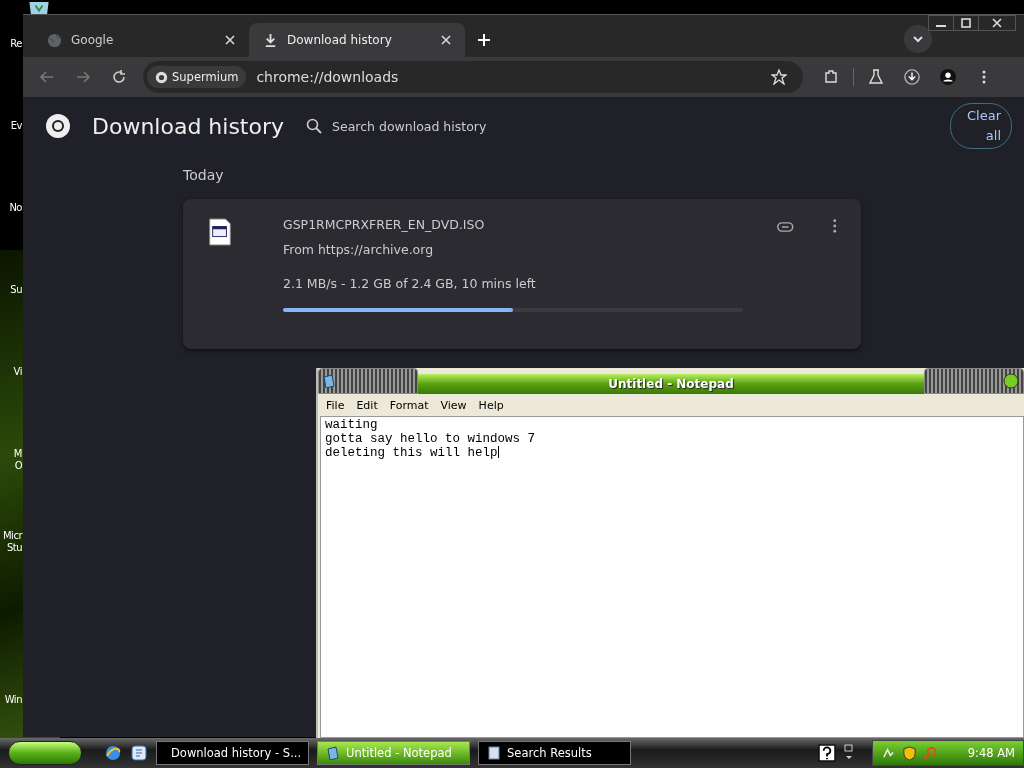 The height and width of the screenshot is (768, 1024). Describe the element at coordinates (456, 126) in the screenshot. I see `search-field: Search download history` at that location.